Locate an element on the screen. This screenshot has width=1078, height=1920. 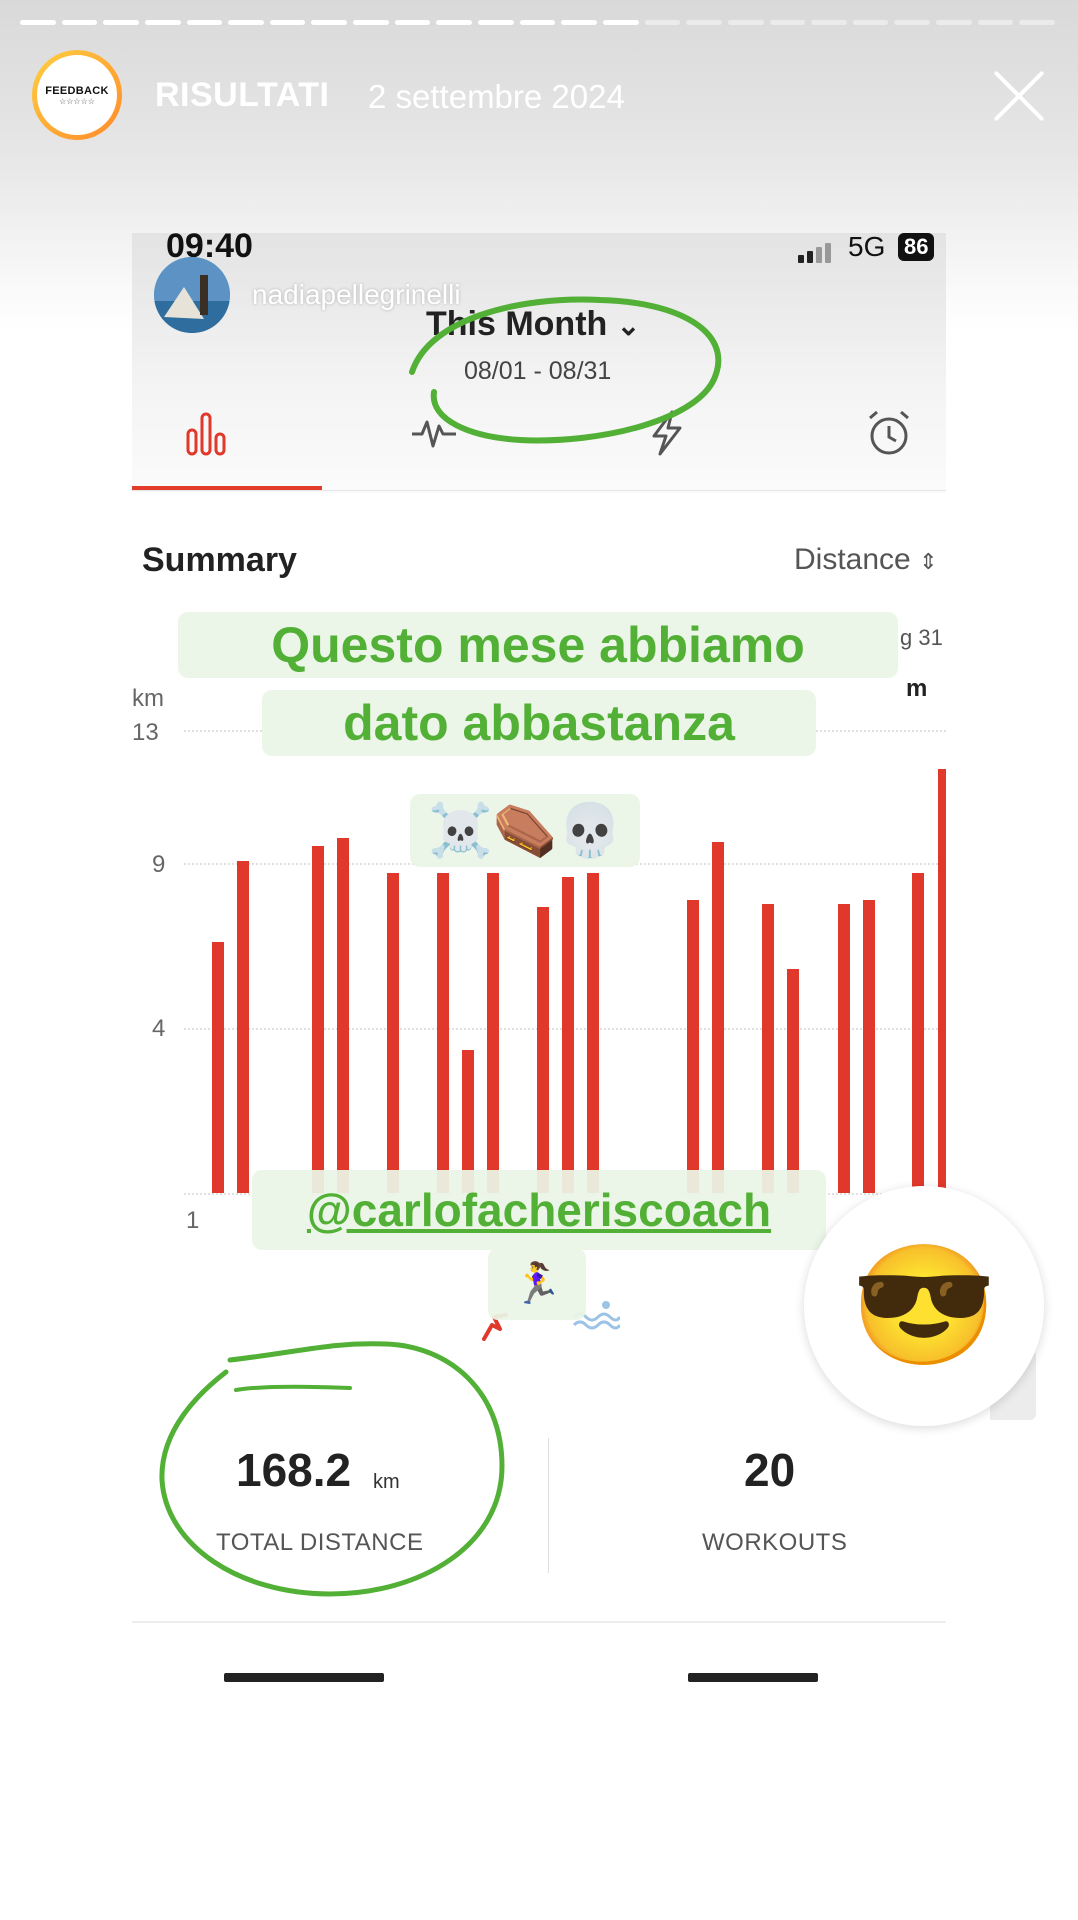
mention-sticker: @carlofacheriscoach is located at coordinates (539, 1210).